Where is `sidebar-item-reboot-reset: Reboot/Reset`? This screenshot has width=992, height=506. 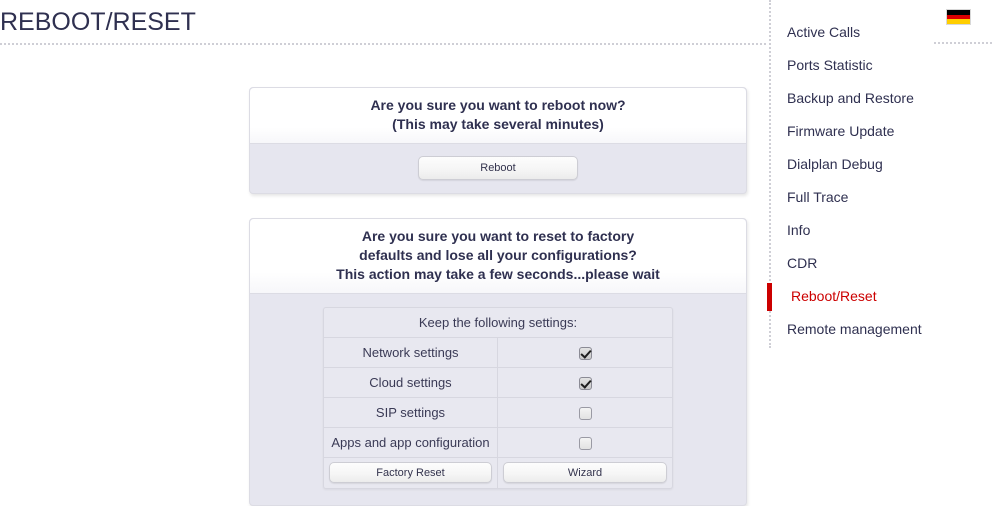 sidebar-item-reboot-reset: Reboot/Reset is located at coordinates (879, 296).